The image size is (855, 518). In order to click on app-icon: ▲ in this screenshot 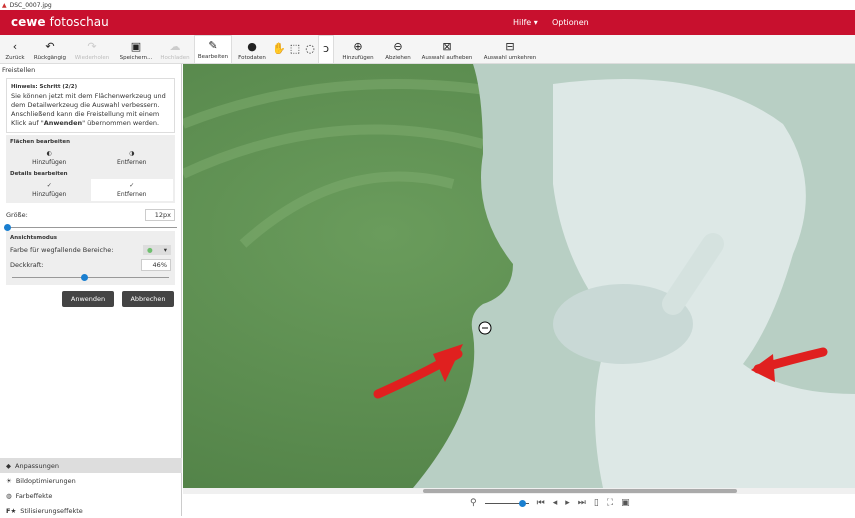, I will do `click(4, 5)`.